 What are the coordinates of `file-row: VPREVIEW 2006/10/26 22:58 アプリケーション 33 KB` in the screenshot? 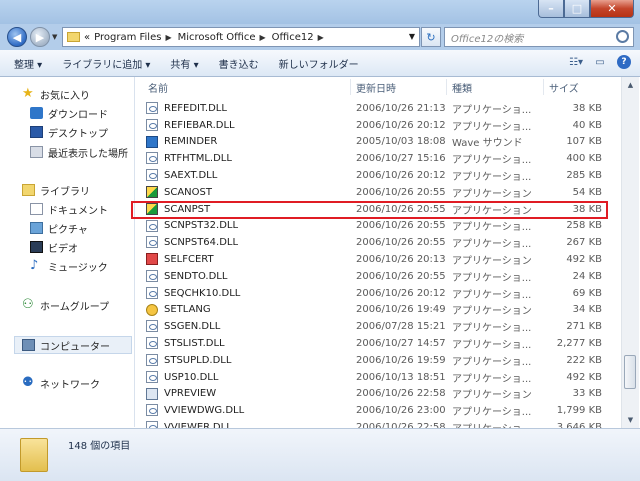 It's located at (379, 394).